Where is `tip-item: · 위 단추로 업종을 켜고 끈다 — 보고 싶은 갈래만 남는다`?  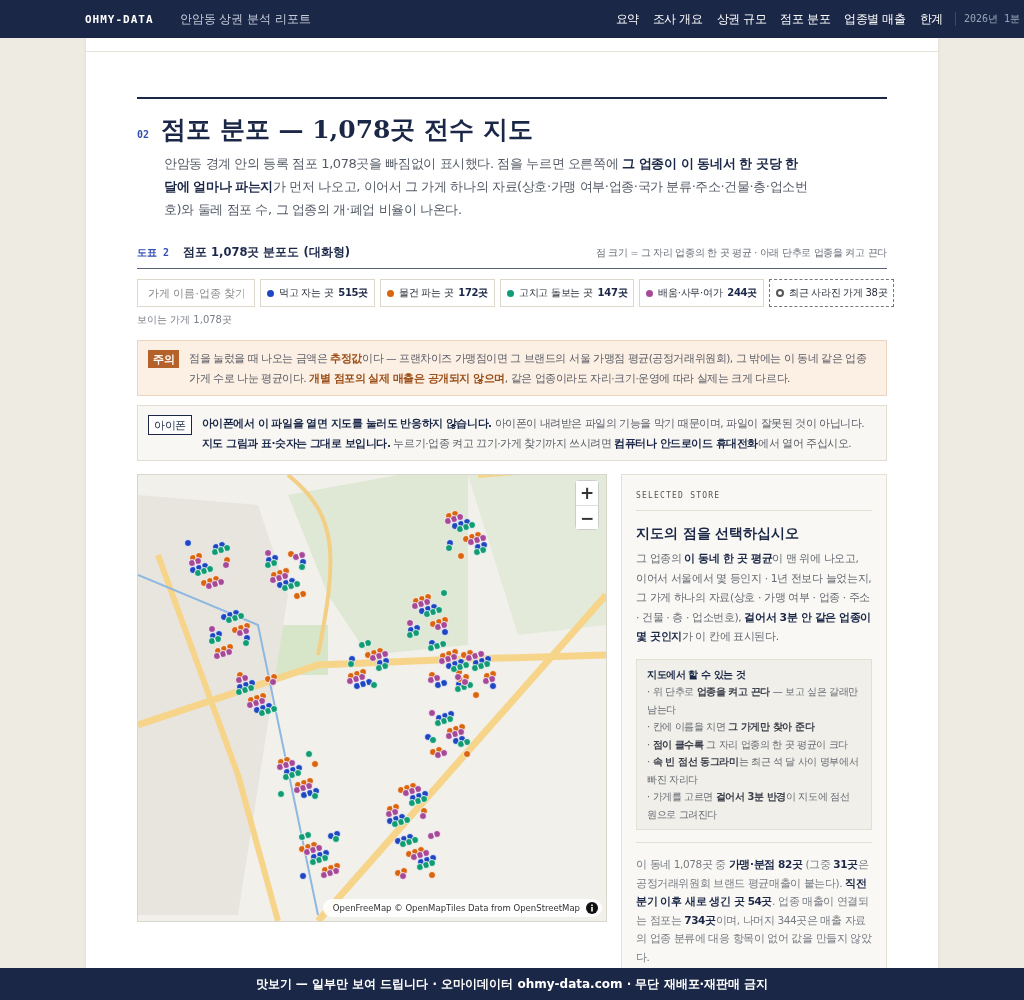
tip-item: · 위 단추로 업종을 켜고 끈다 — 보고 싶은 갈래만 남는다 is located at coordinates (753, 701).